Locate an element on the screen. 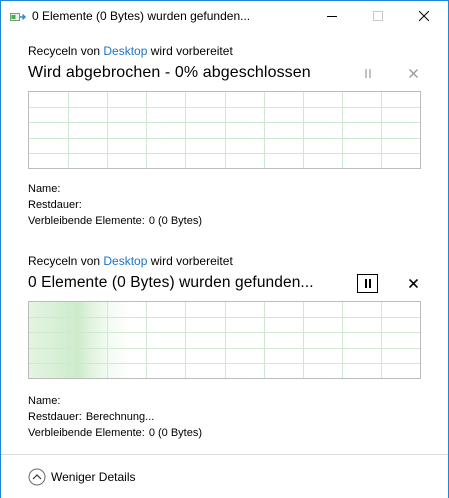 The width and height of the screenshot is (449, 498). operation-status: Wird abgebrochen - 0% abgeschlossen is located at coordinates (169, 72).